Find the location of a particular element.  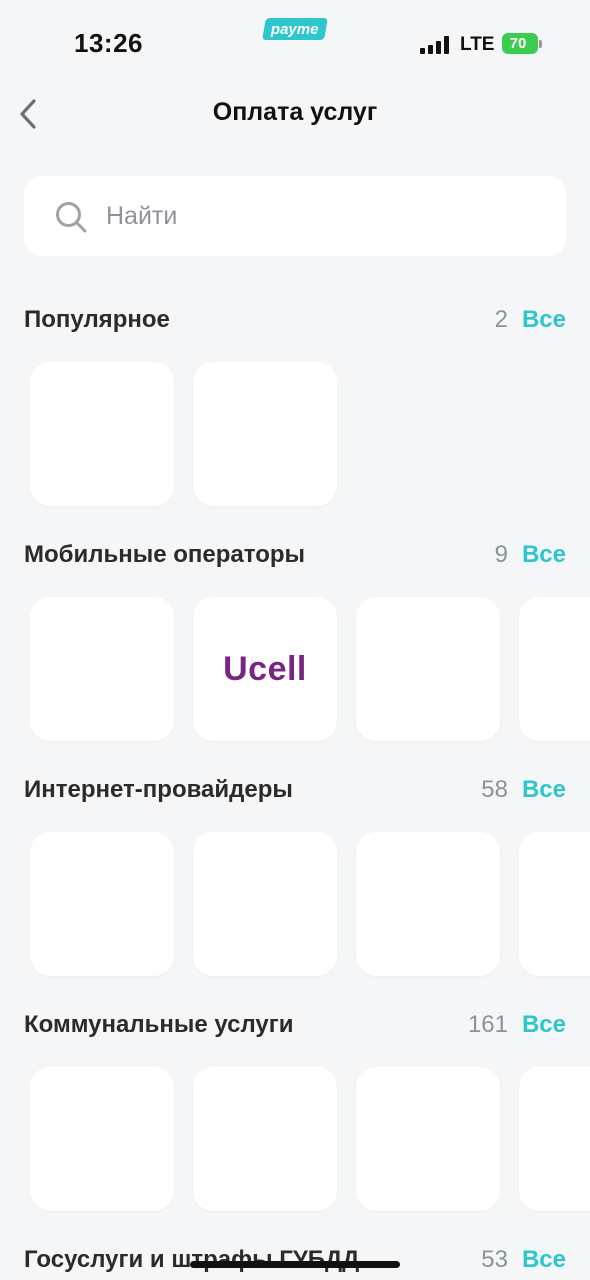

tile-row: Ucell is located at coordinates (310, 670).